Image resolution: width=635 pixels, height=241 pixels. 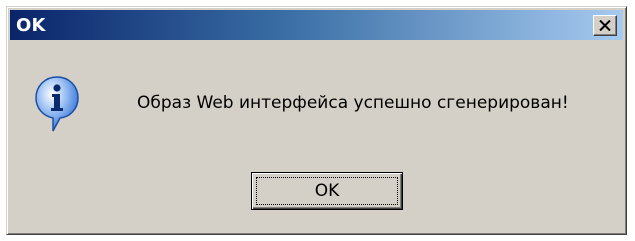 I want to click on close-icon, so click(x=605, y=25).